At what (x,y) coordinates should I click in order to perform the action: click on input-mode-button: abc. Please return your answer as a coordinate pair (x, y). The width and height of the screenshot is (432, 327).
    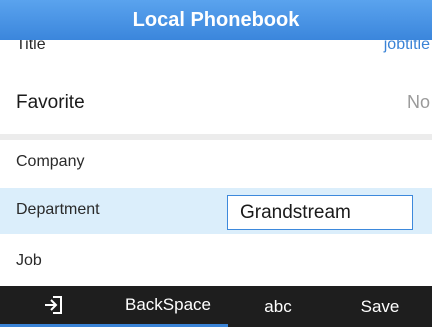
    Looking at the image, I should click on (278, 306).